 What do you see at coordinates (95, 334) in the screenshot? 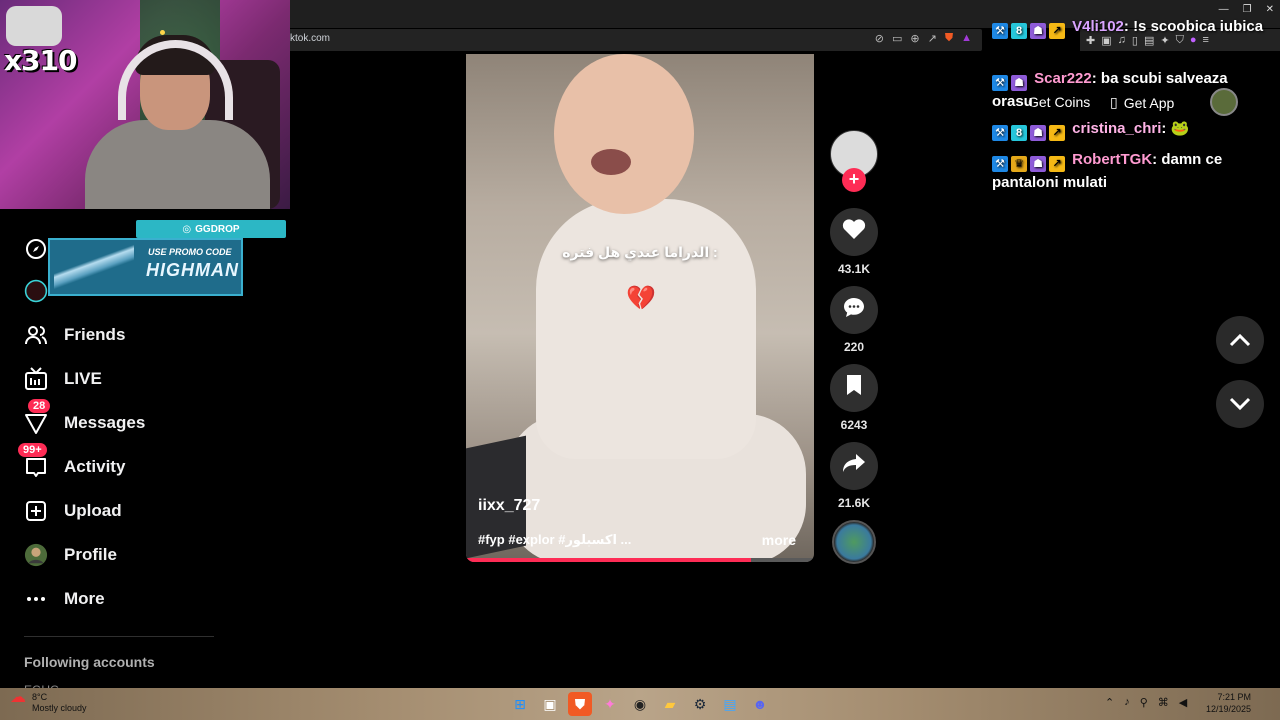
I see `sidebar-item-label: Friends` at bounding box center [95, 334].